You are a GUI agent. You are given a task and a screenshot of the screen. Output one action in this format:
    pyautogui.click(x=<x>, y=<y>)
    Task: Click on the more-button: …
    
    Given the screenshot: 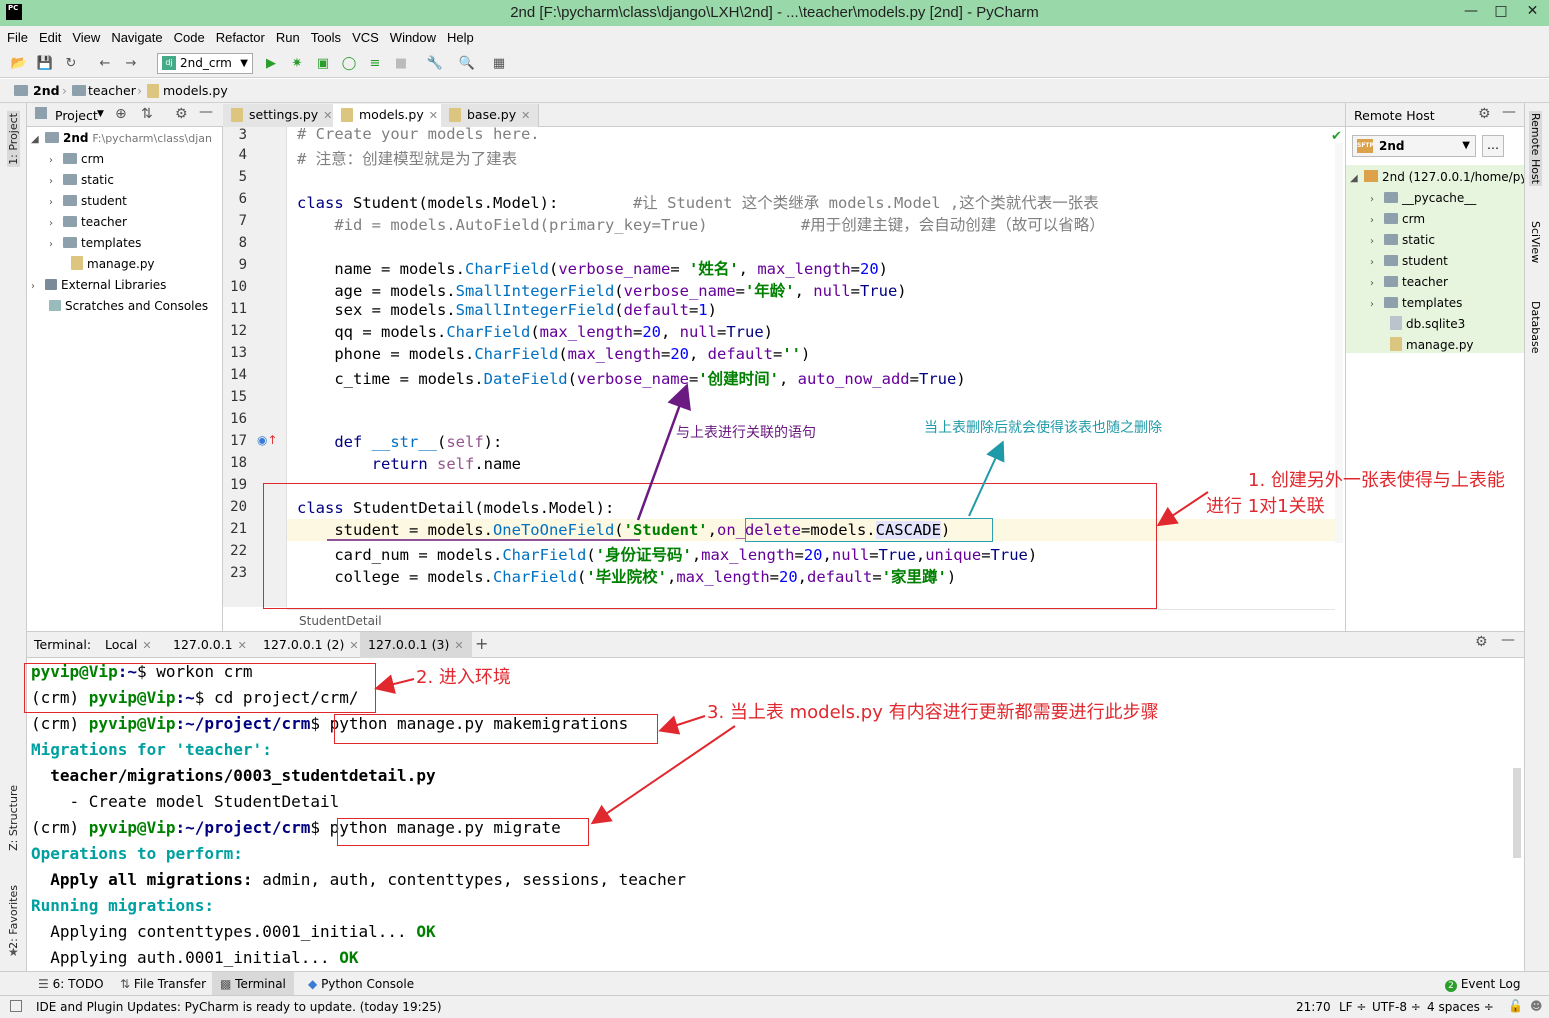 What is the action you would take?
    pyautogui.click(x=1493, y=146)
    